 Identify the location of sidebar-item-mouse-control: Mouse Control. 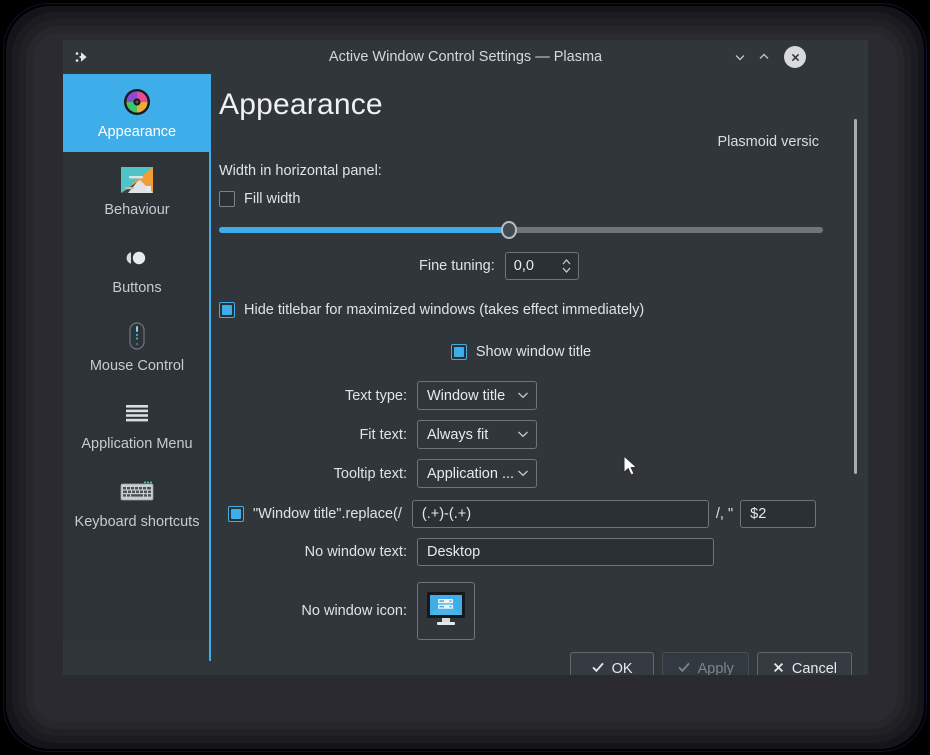
(137, 347).